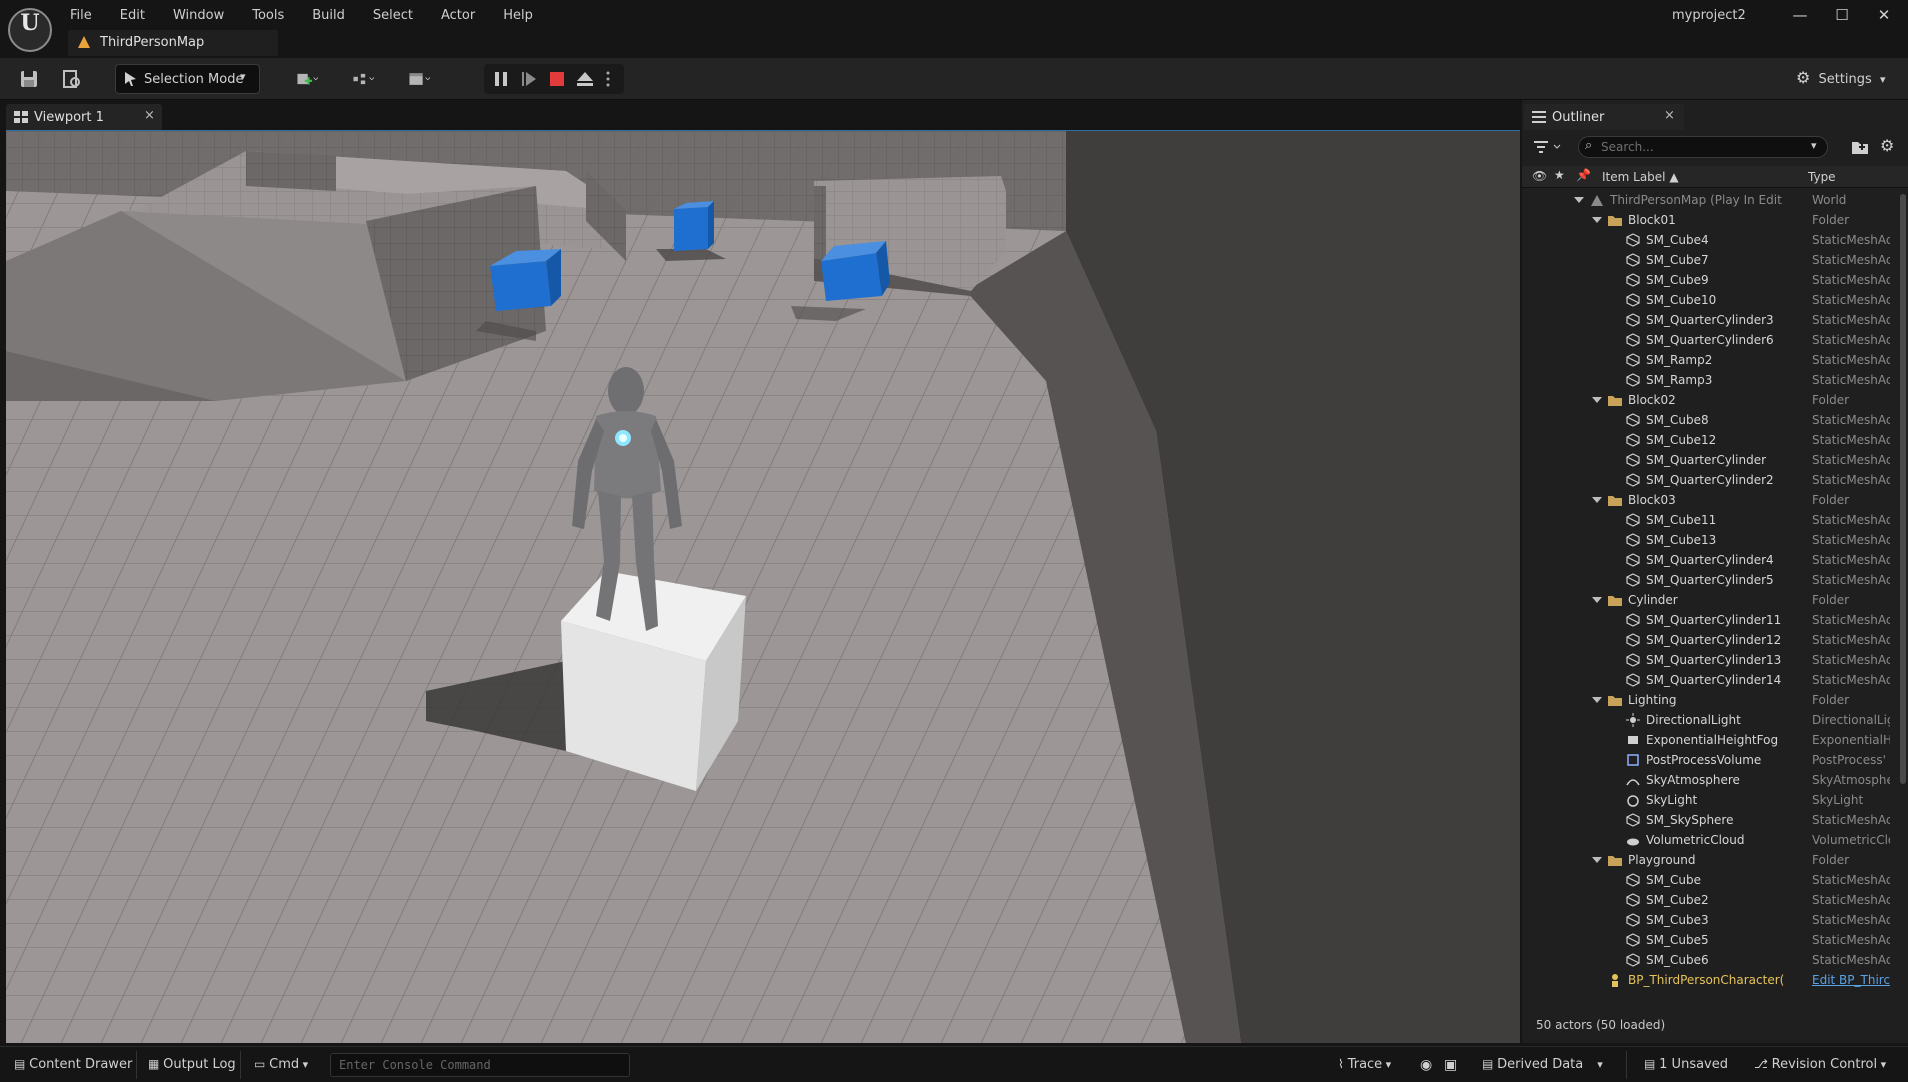 The image size is (1908, 1082). Describe the element at coordinates (1450, 1065) in the screenshot. I see `screenshot-icon: ▣` at that location.